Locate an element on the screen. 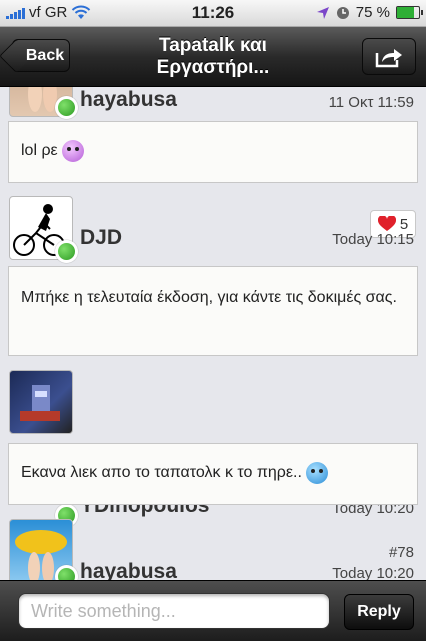 The height and width of the screenshot is (641, 426). reply-bar: Write something... Reply is located at coordinates (213, 610).